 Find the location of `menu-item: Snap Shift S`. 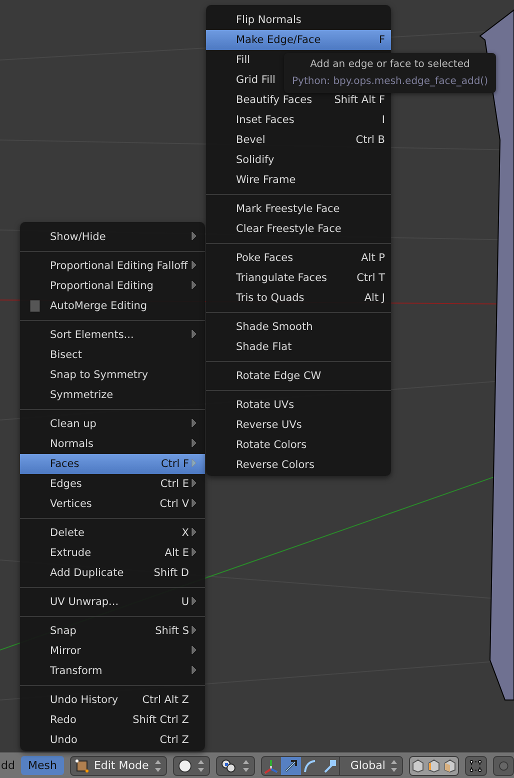

menu-item: Snap Shift S is located at coordinates (112, 631).